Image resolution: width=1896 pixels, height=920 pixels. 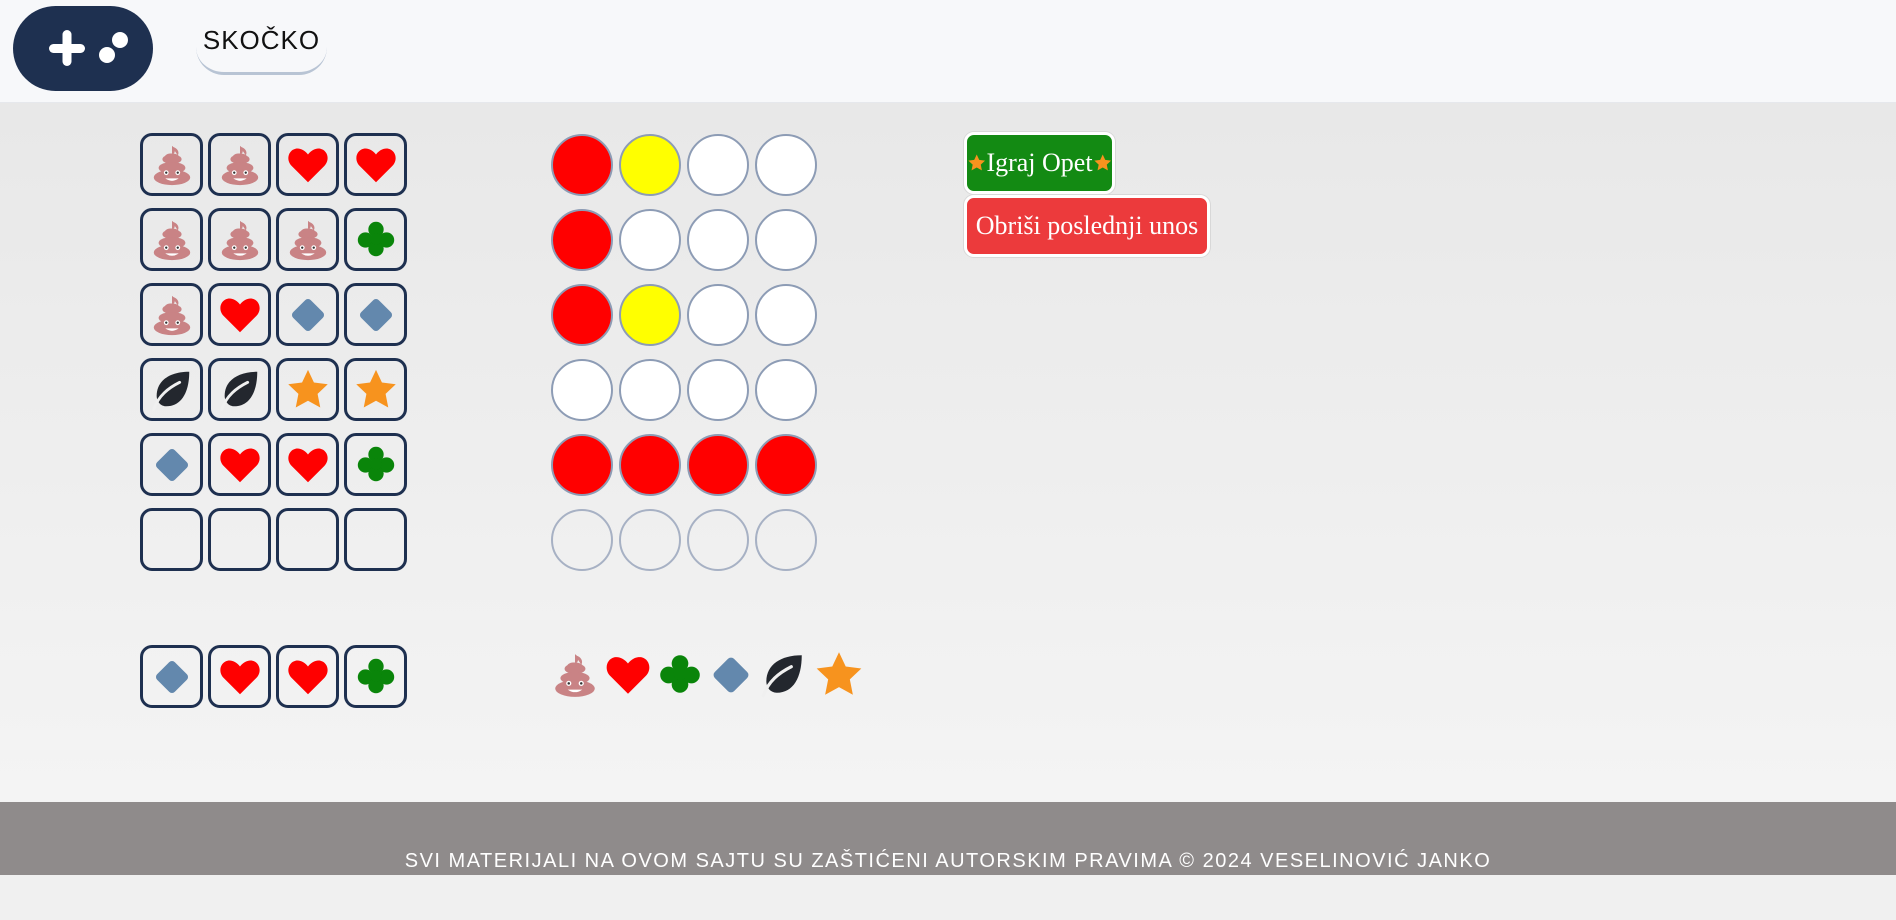 I want to click on palette-leaf-button, so click(x=783, y=675).